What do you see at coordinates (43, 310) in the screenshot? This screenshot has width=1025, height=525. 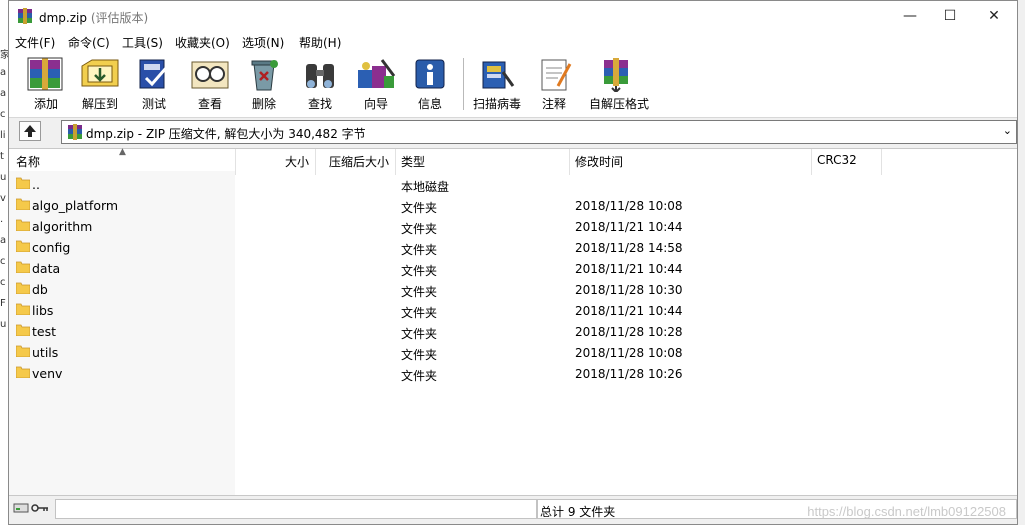 I see `file-name: libs` at bounding box center [43, 310].